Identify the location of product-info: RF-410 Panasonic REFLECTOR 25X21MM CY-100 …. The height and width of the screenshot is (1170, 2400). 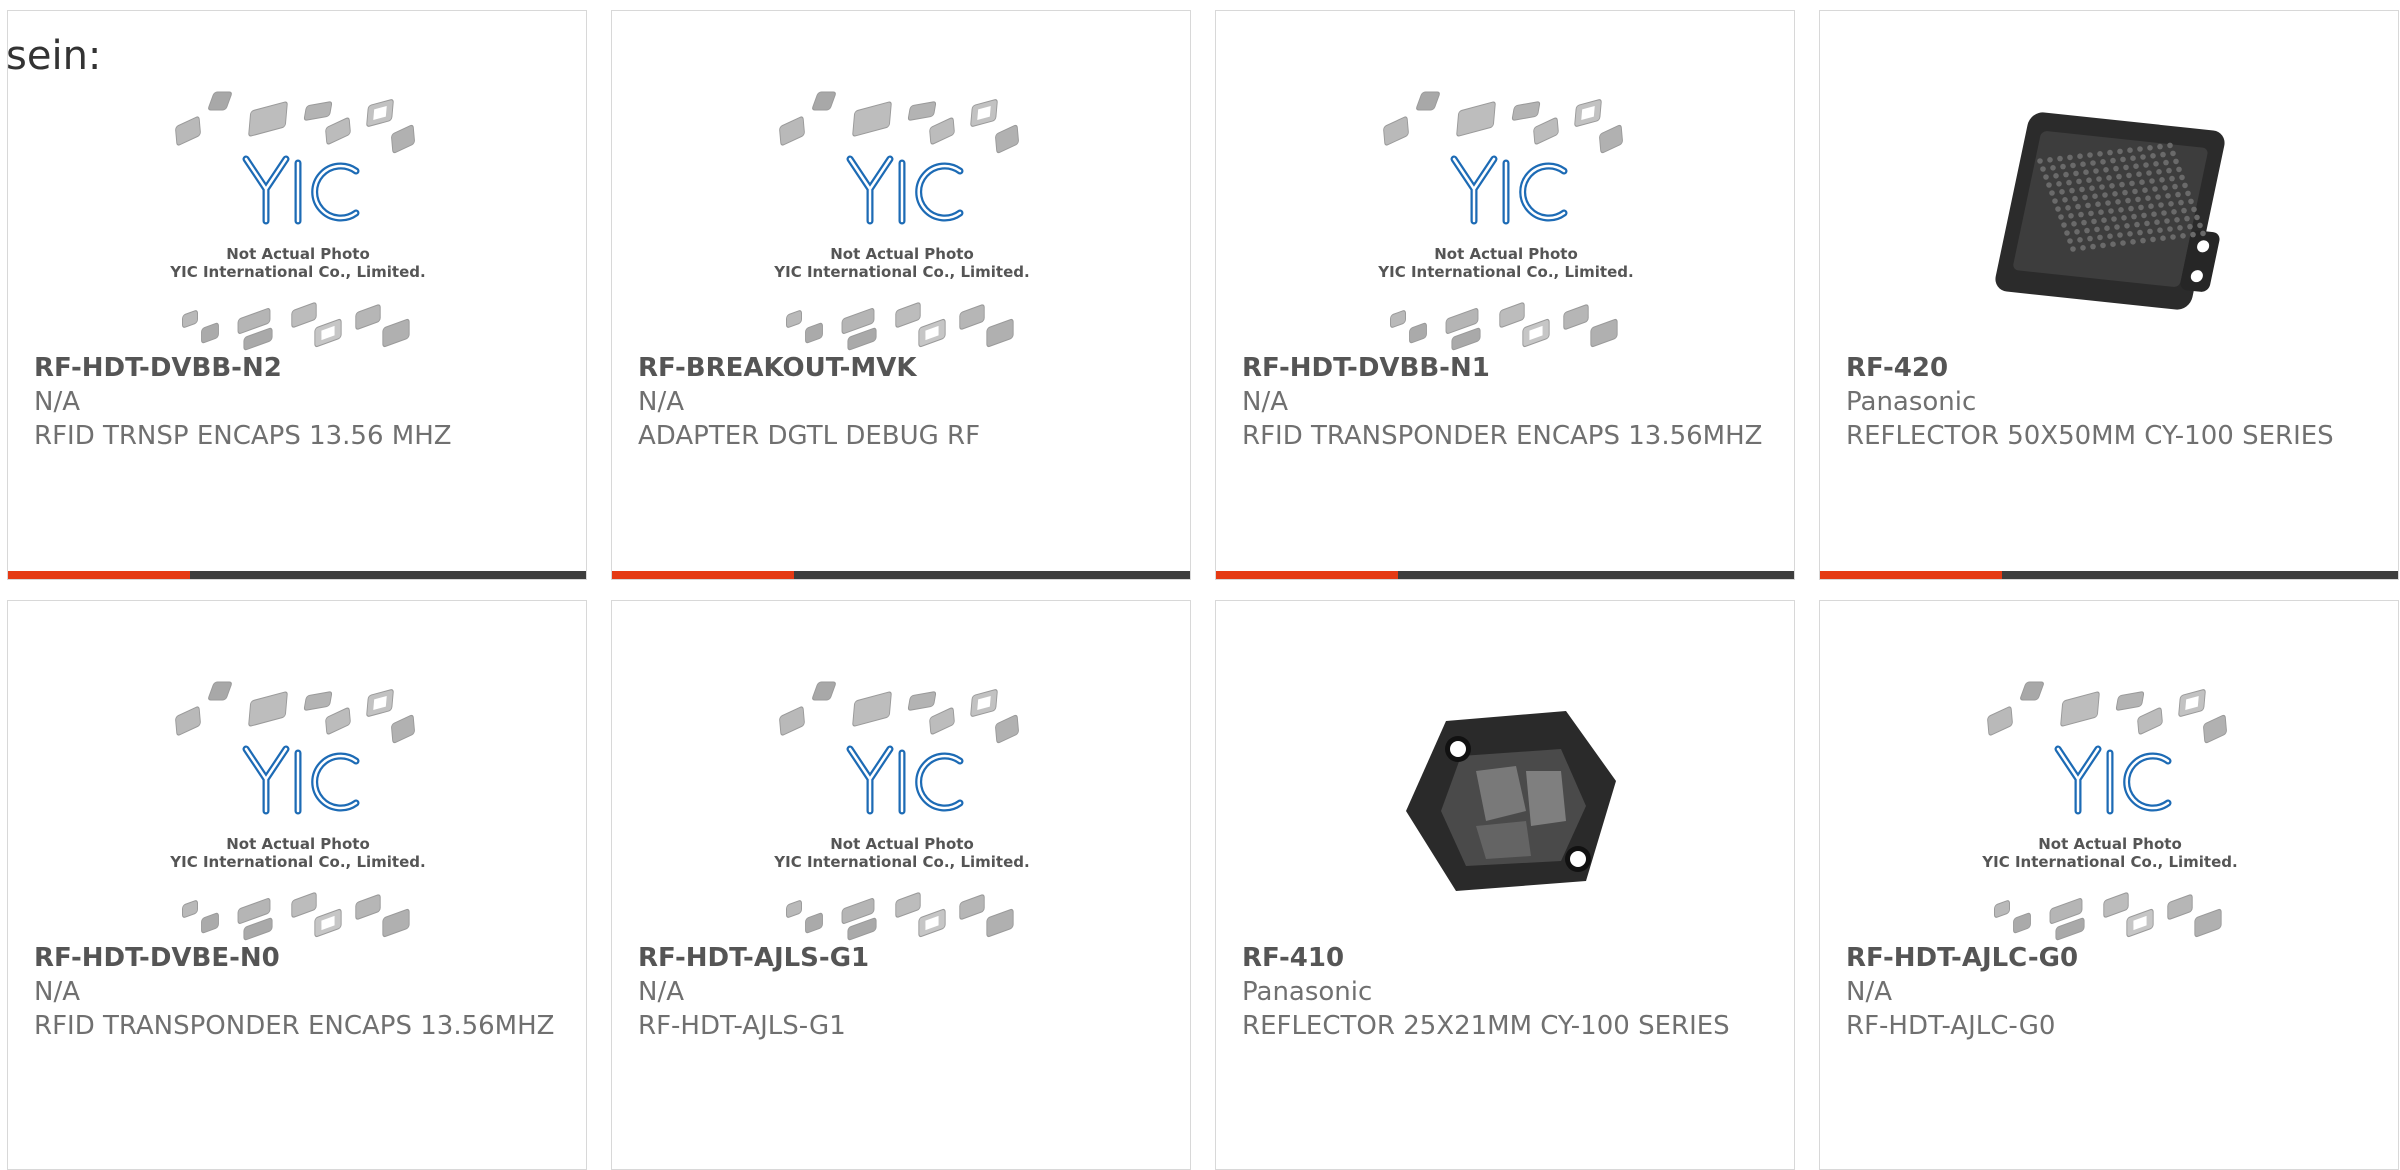
(1505, 992).